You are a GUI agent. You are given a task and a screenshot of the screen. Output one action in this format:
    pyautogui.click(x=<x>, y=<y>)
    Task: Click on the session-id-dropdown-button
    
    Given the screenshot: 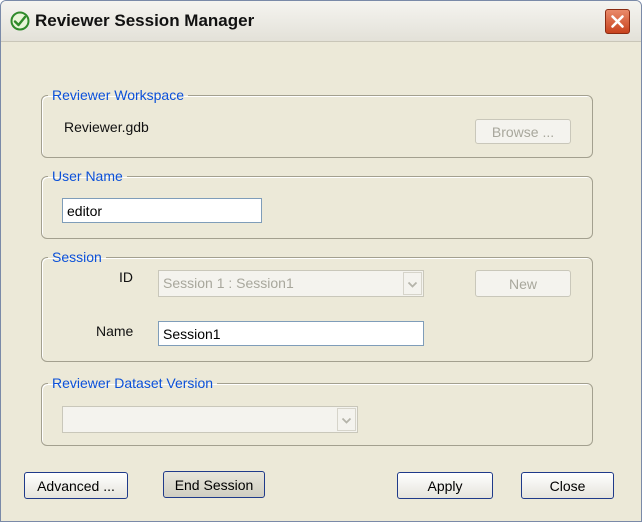 What is the action you would take?
    pyautogui.click(x=412, y=283)
    